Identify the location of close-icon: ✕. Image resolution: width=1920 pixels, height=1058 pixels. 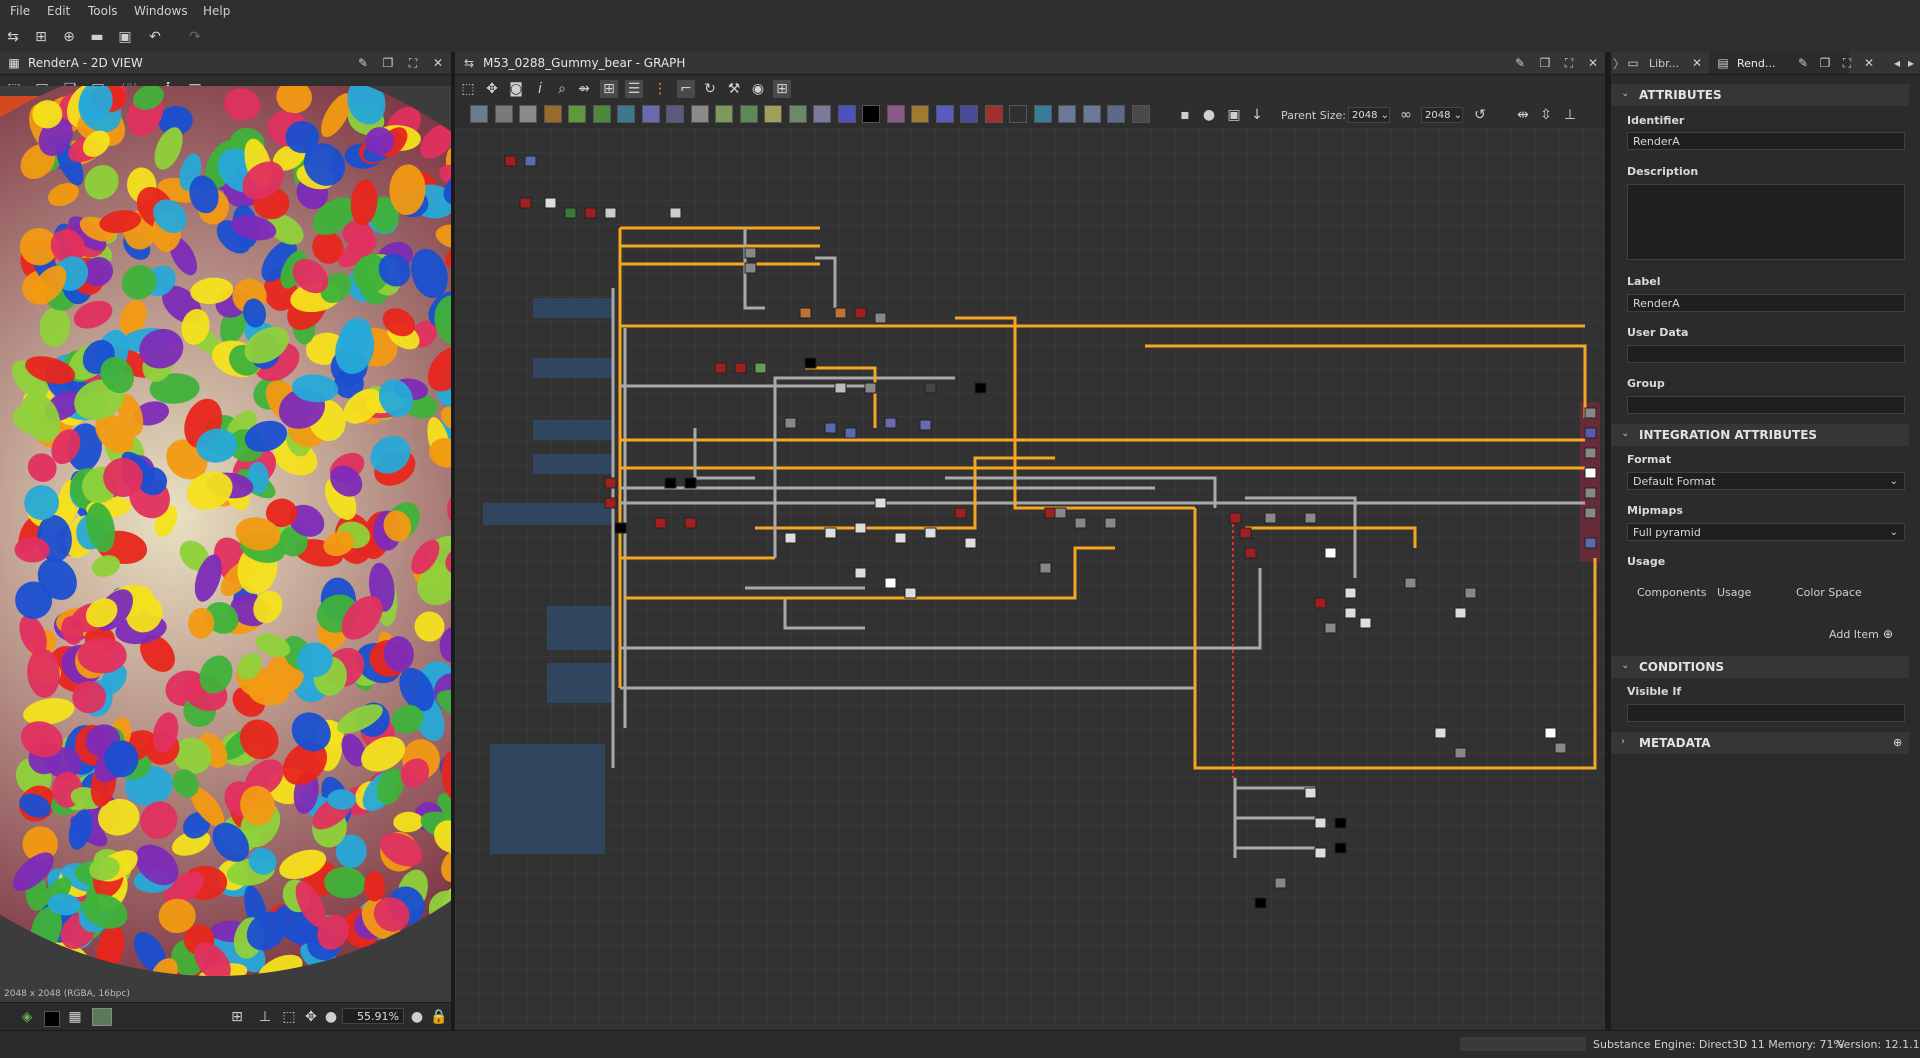
(438, 63).